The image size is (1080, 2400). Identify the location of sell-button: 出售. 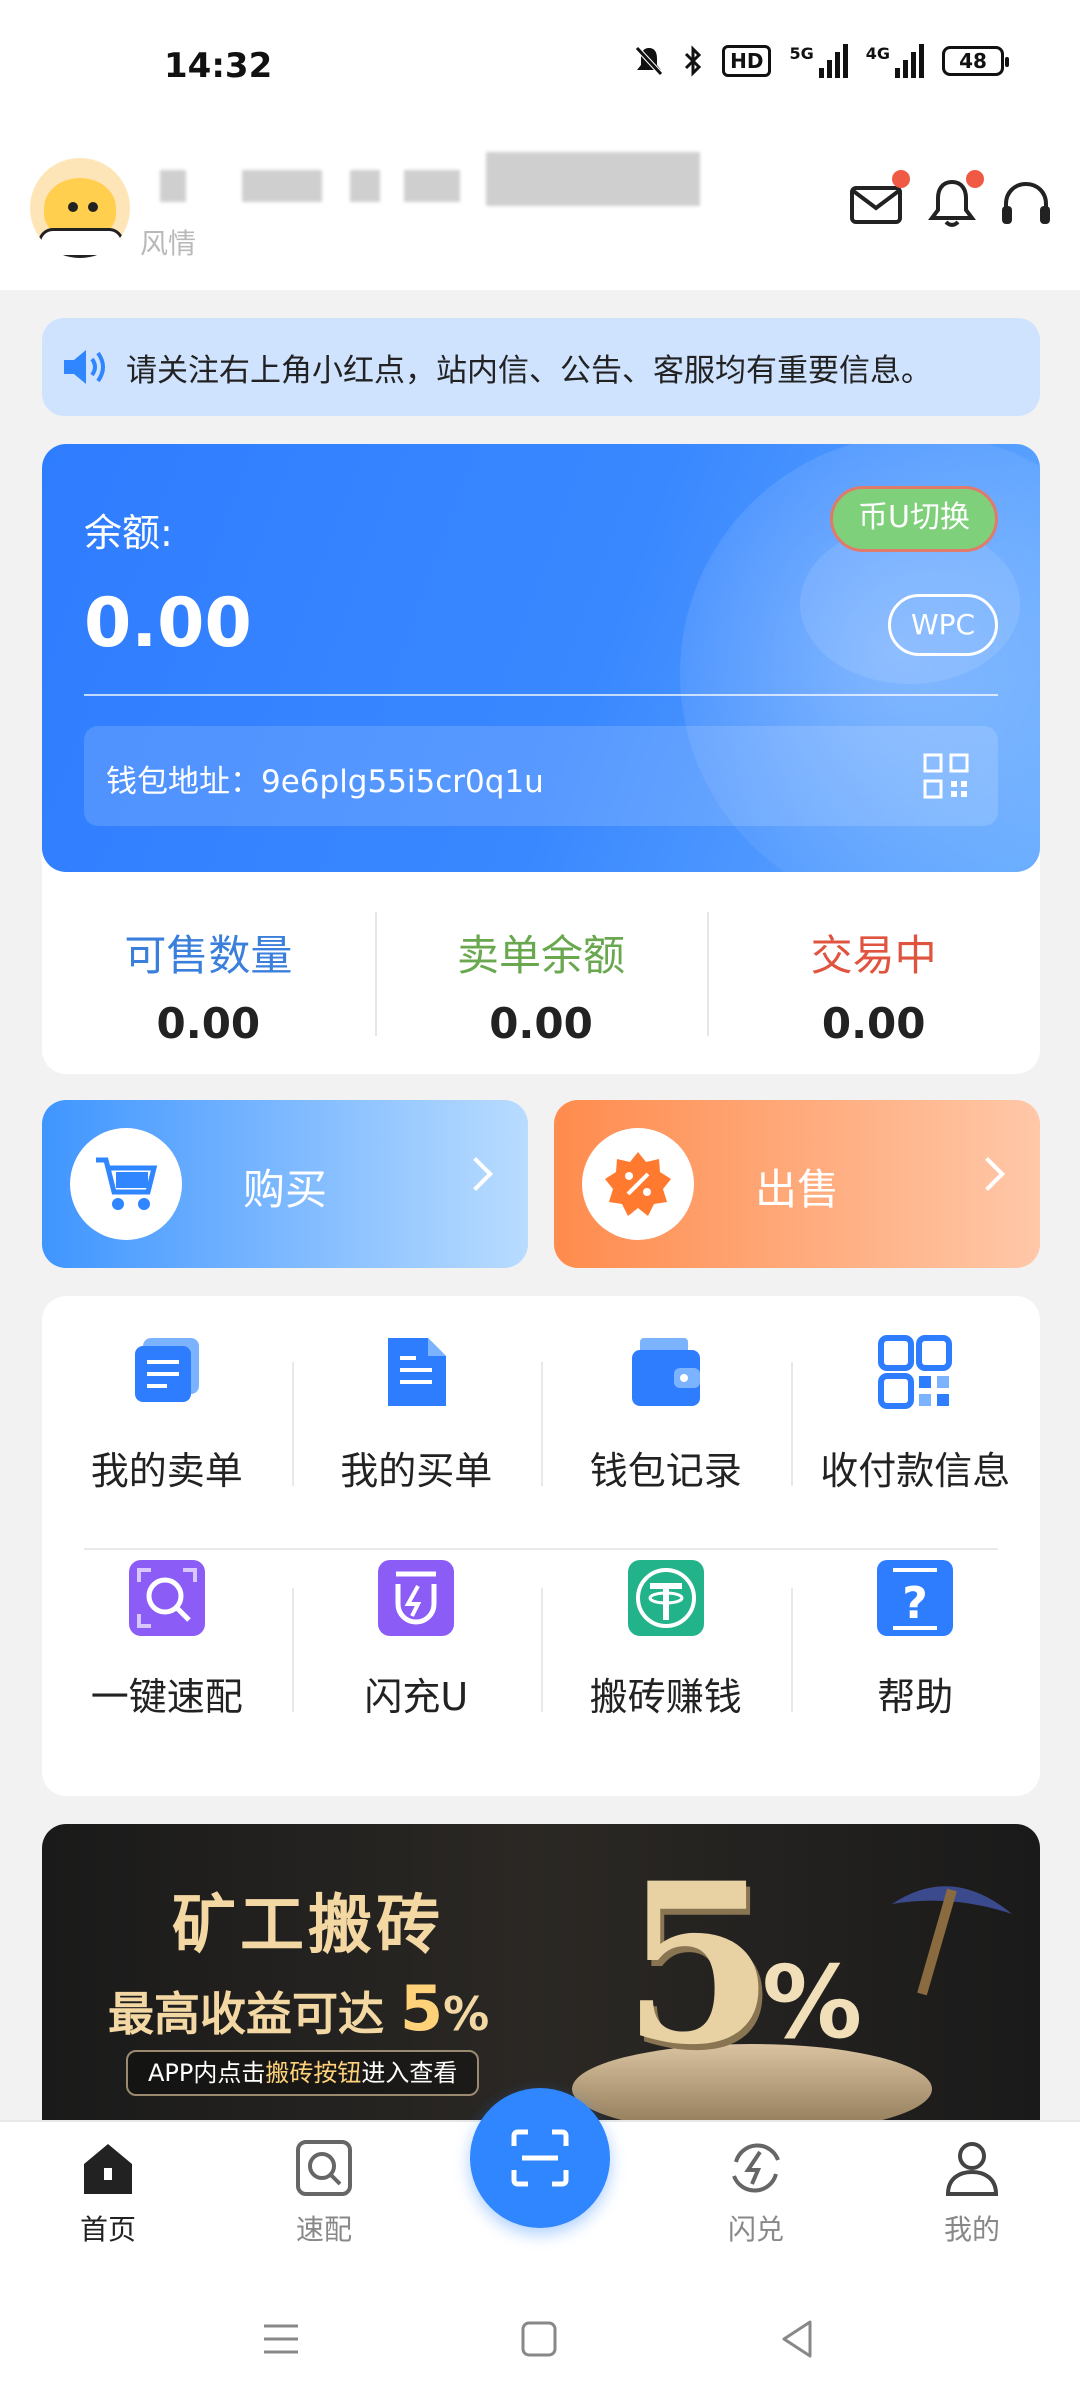
(797, 1184).